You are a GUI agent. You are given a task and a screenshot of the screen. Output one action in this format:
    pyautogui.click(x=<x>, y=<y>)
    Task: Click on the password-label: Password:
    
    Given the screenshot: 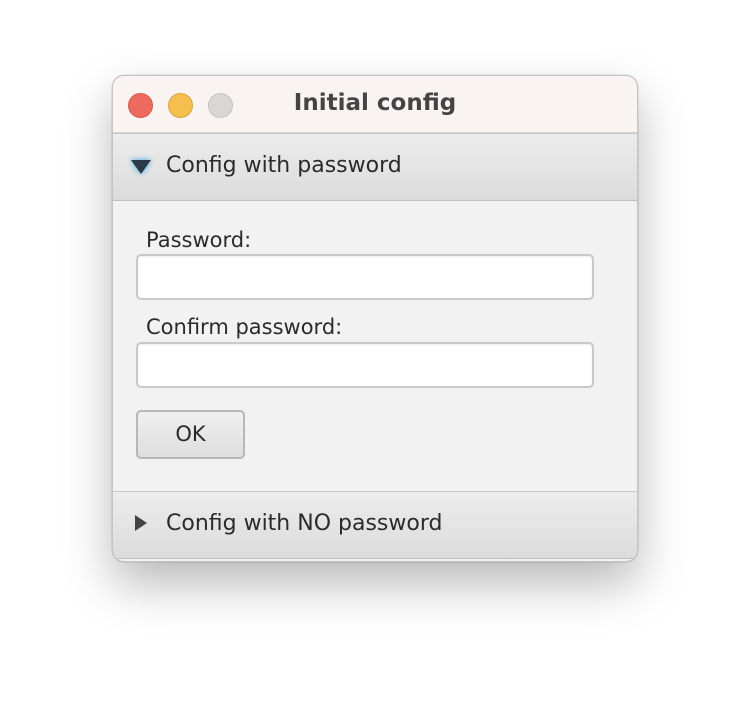 What is the action you would take?
    pyautogui.click(x=199, y=240)
    